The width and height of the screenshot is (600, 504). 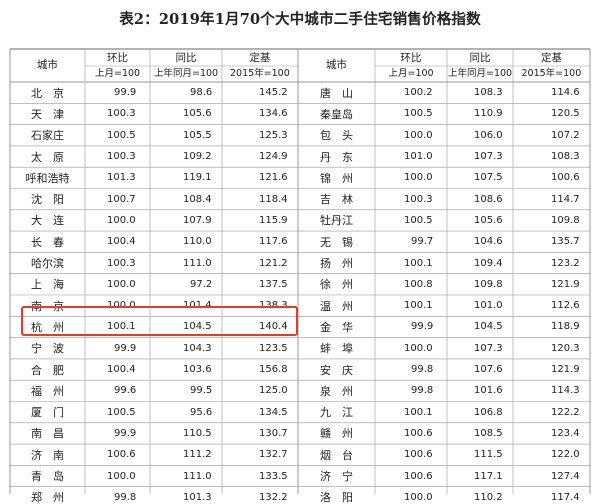 I want to click on fixed-value: 100.6, so click(x=565, y=178).